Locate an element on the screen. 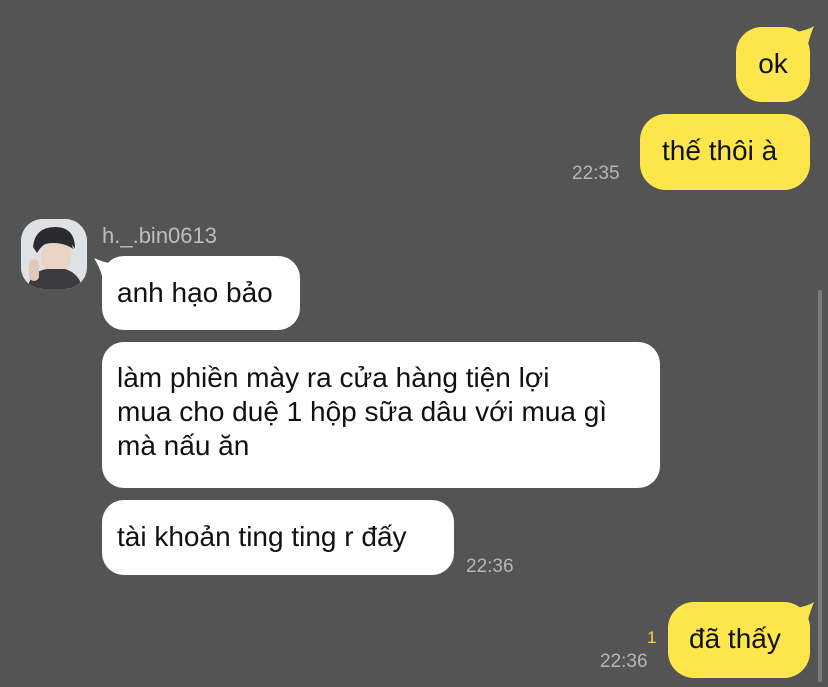  incoming-message: anh hạo bảo is located at coordinates (201, 293).